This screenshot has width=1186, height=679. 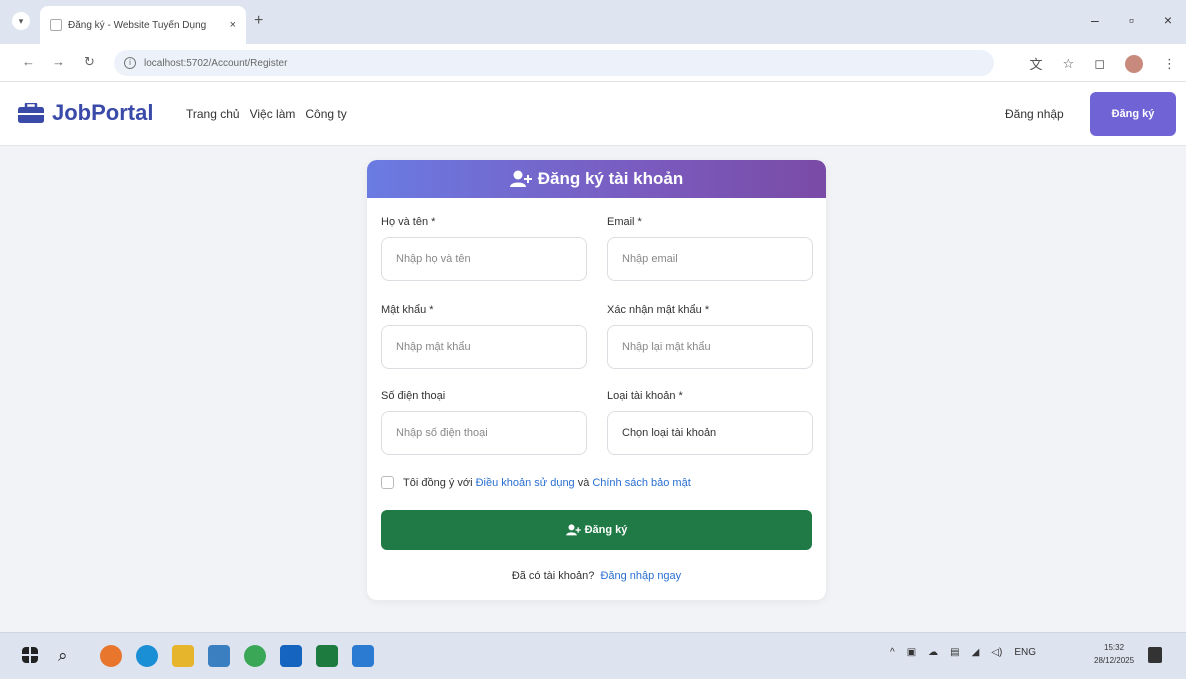 What do you see at coordinates (325, 114) in the screenshot?
I see `nav-companies: Công ty` at bounding box center [325, 114].